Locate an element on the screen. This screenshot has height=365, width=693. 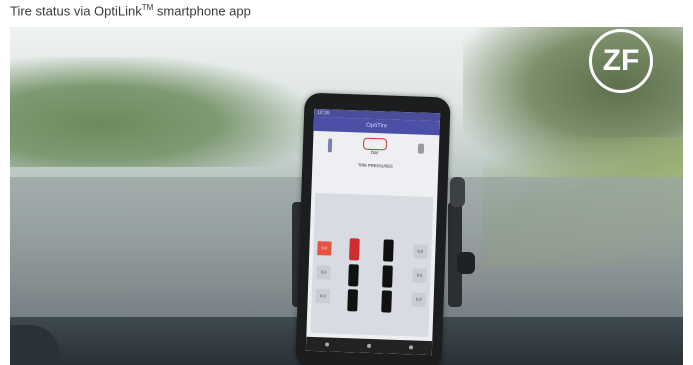
pressure-unit: bar is located at coordinates (375, 153).